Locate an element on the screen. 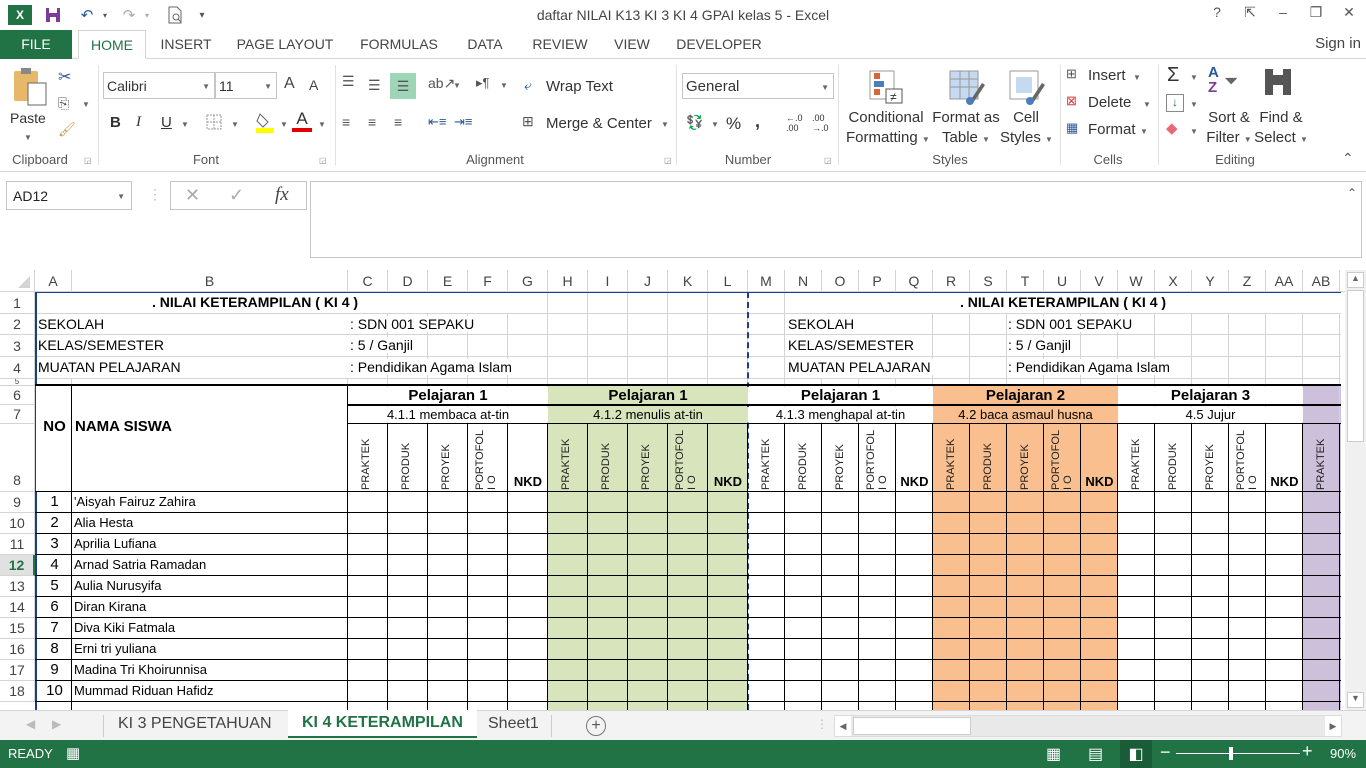 The width and height of the screenshot is (1366, 768). increase-indent-icon: ⇥≡ is located at coordinates (463, 122).